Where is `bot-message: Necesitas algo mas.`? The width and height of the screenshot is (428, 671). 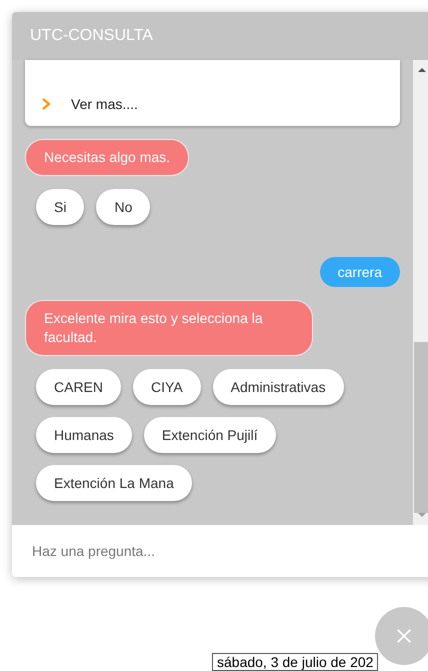
bot-message: Necesitas algo mas. is located at coordinates (107, 157).